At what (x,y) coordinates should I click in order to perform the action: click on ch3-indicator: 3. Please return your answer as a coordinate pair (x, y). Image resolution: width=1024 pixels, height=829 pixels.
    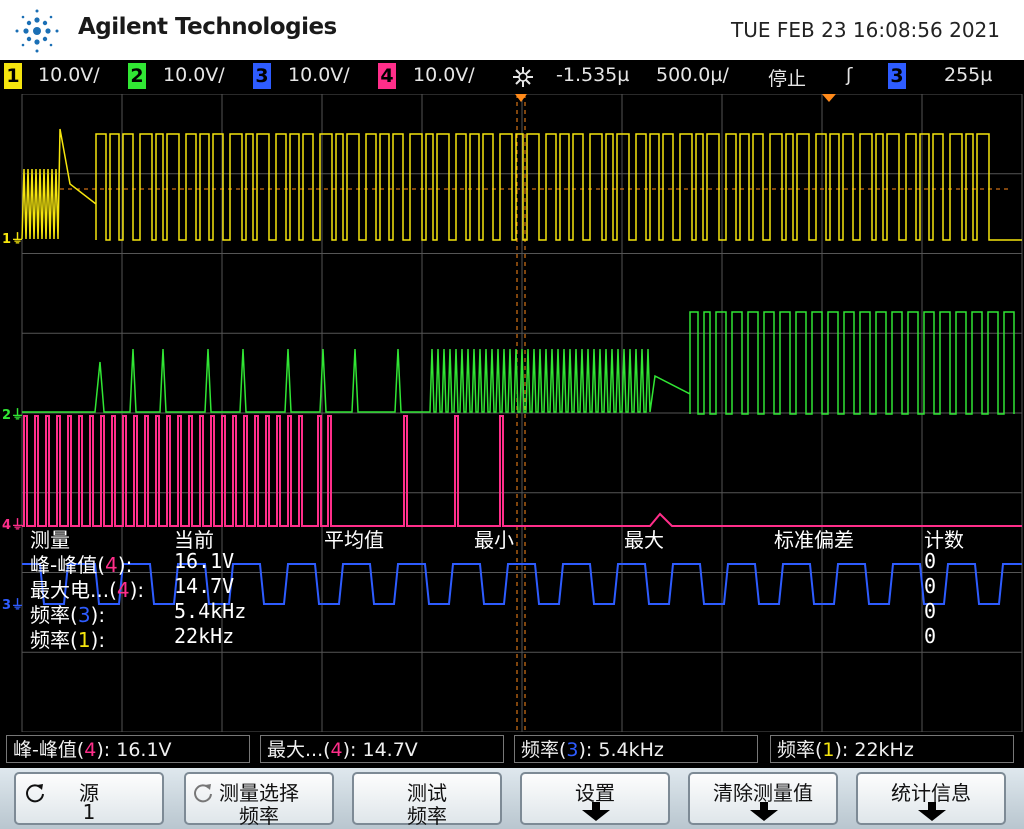
    Looking at the image, I should click on (262, 76).